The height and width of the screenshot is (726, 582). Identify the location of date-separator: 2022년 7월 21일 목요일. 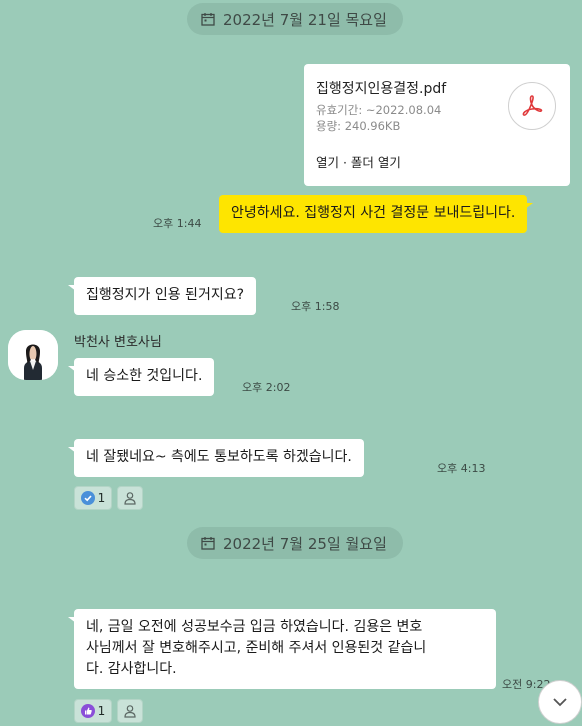
(295, 19).